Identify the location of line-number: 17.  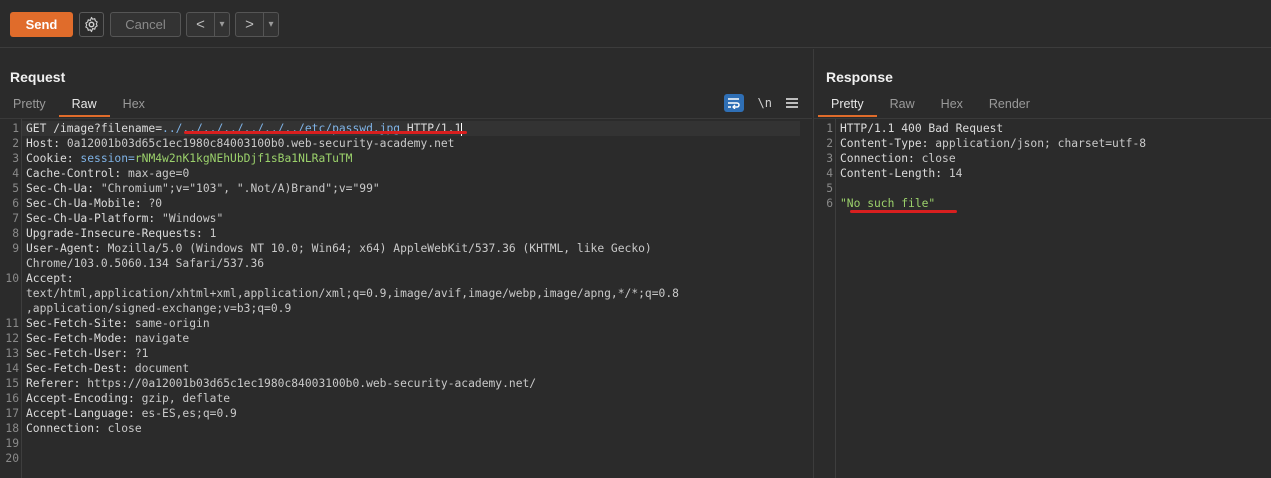
(12, 413).